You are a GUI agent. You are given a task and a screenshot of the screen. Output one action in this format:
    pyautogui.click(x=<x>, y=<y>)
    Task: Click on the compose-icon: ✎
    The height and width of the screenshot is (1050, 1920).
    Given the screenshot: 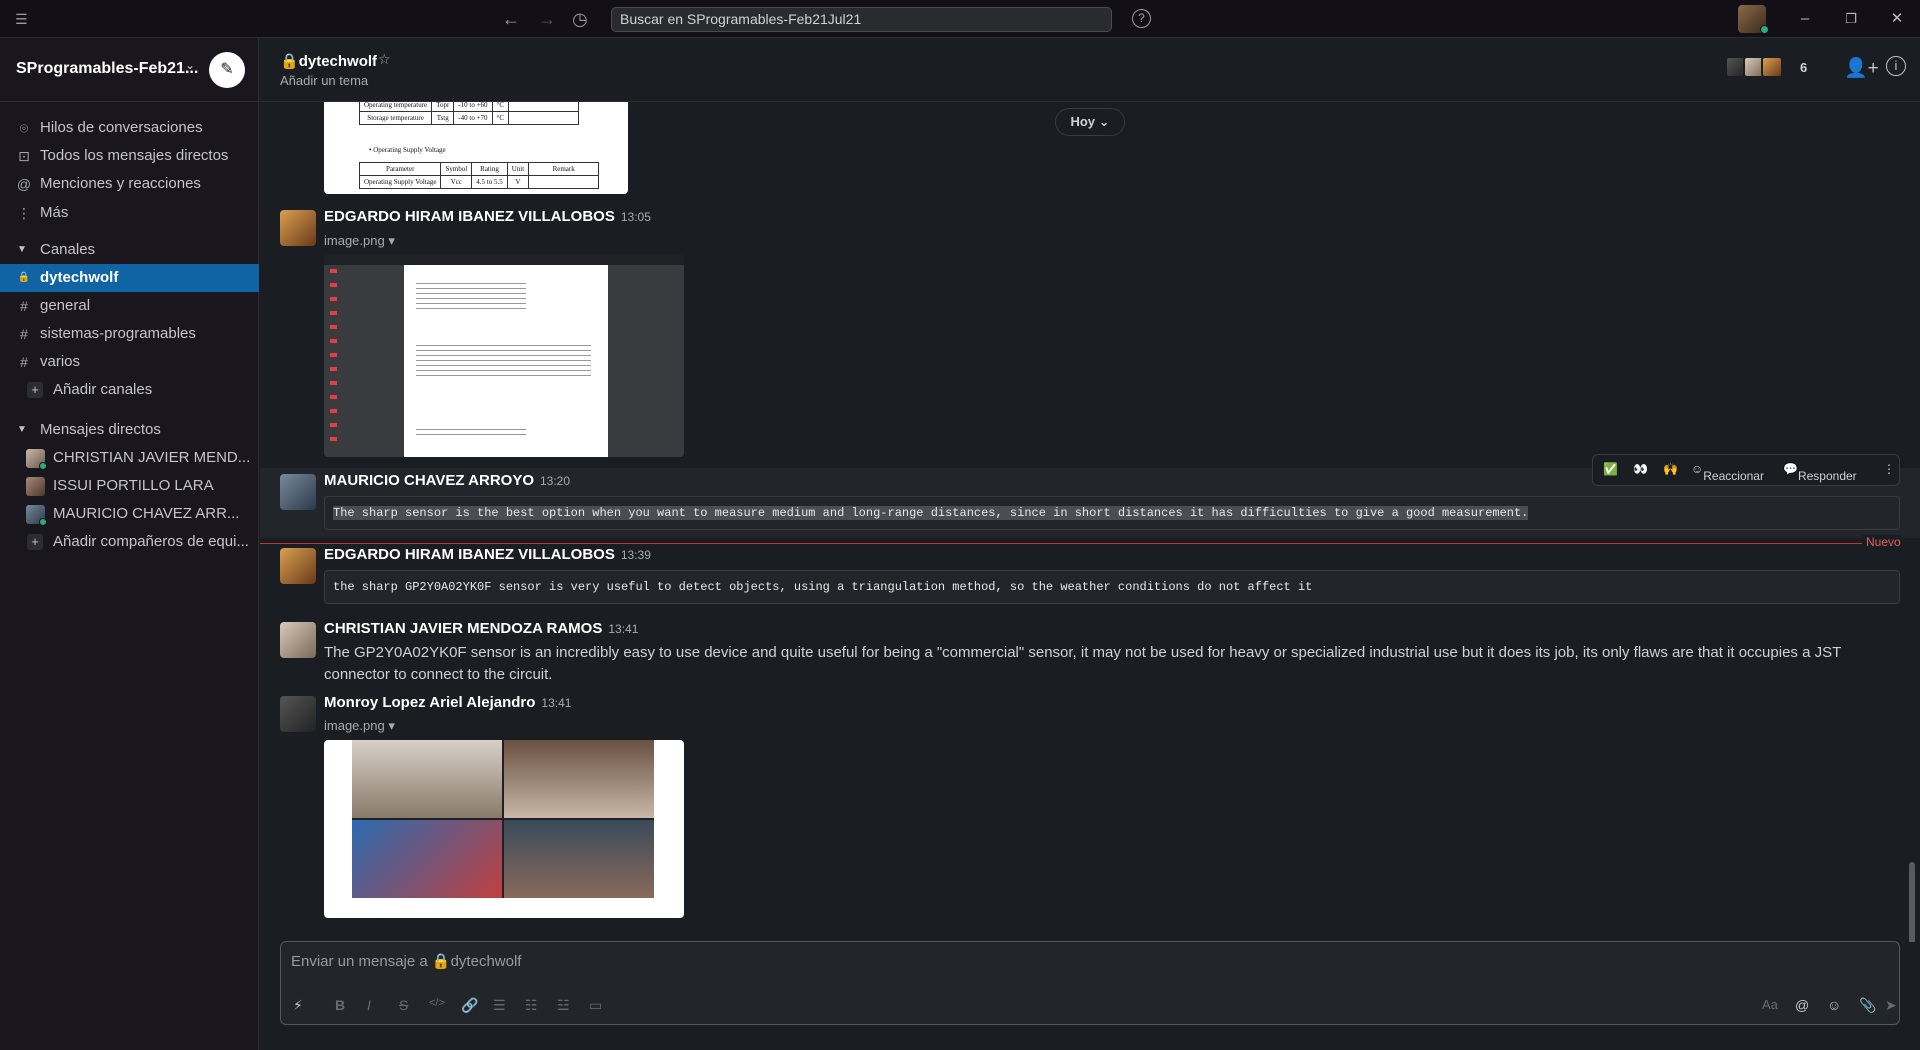 What is the action you would take?
    pyautogui.click(x=227, y=70)
    